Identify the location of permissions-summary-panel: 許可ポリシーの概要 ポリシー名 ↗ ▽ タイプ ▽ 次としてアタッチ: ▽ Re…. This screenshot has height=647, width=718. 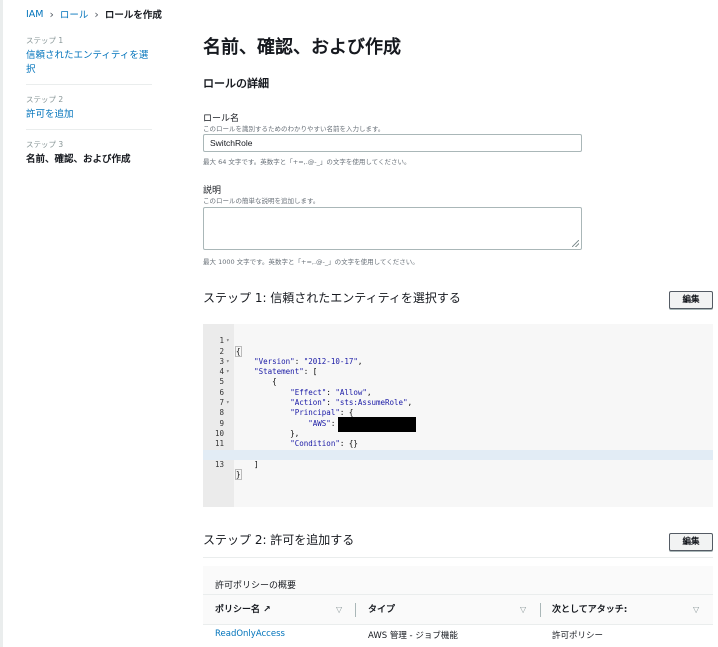
(458, 602).